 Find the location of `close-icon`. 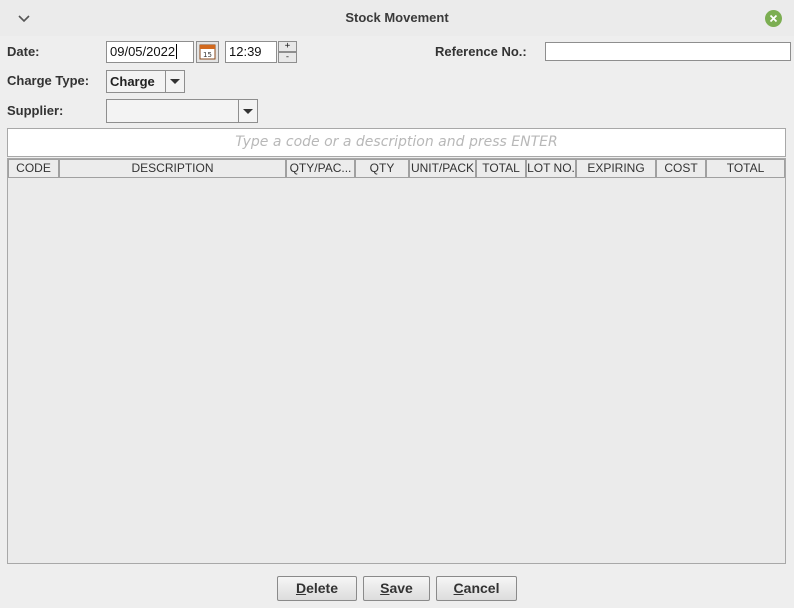

close-icon is located at coordinates (773, 18).